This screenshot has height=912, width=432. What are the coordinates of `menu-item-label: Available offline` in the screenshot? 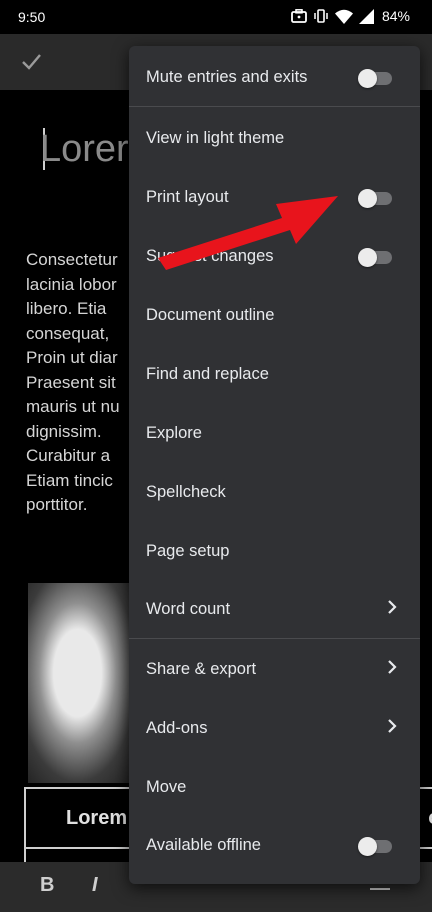 It's located at (203, 845).